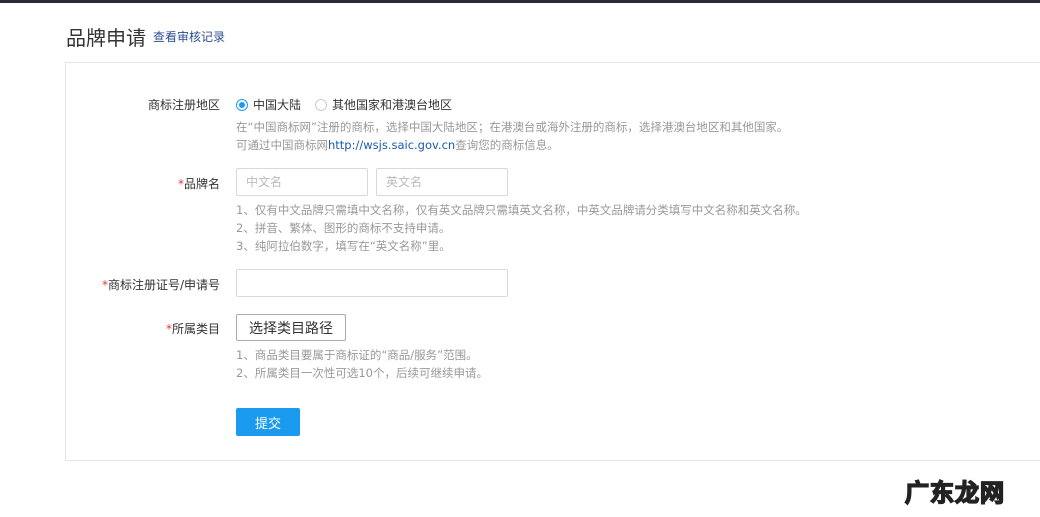 Image resolution: width=1040 pixels, height=517 pixels. I want to click on brand-cn-input, so click(302, 182).